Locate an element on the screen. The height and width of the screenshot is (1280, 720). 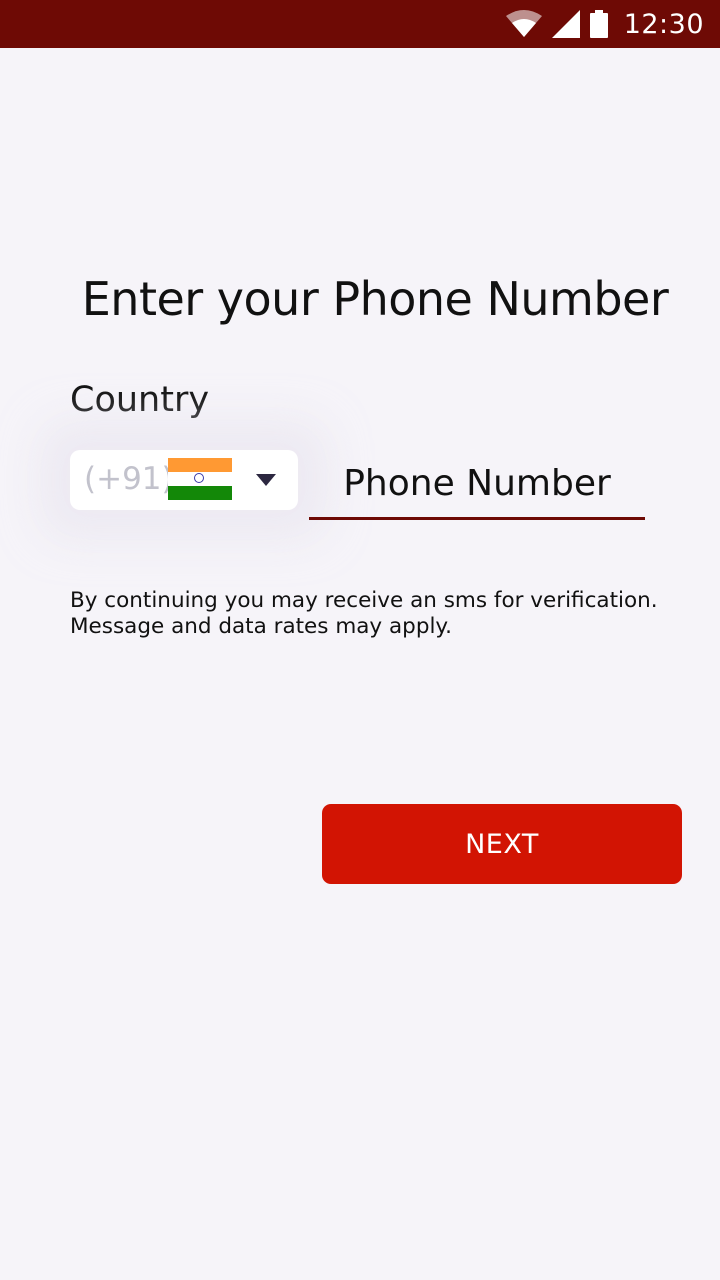
page-title: Enter your Phone Number is located at coordinates (375, 299).